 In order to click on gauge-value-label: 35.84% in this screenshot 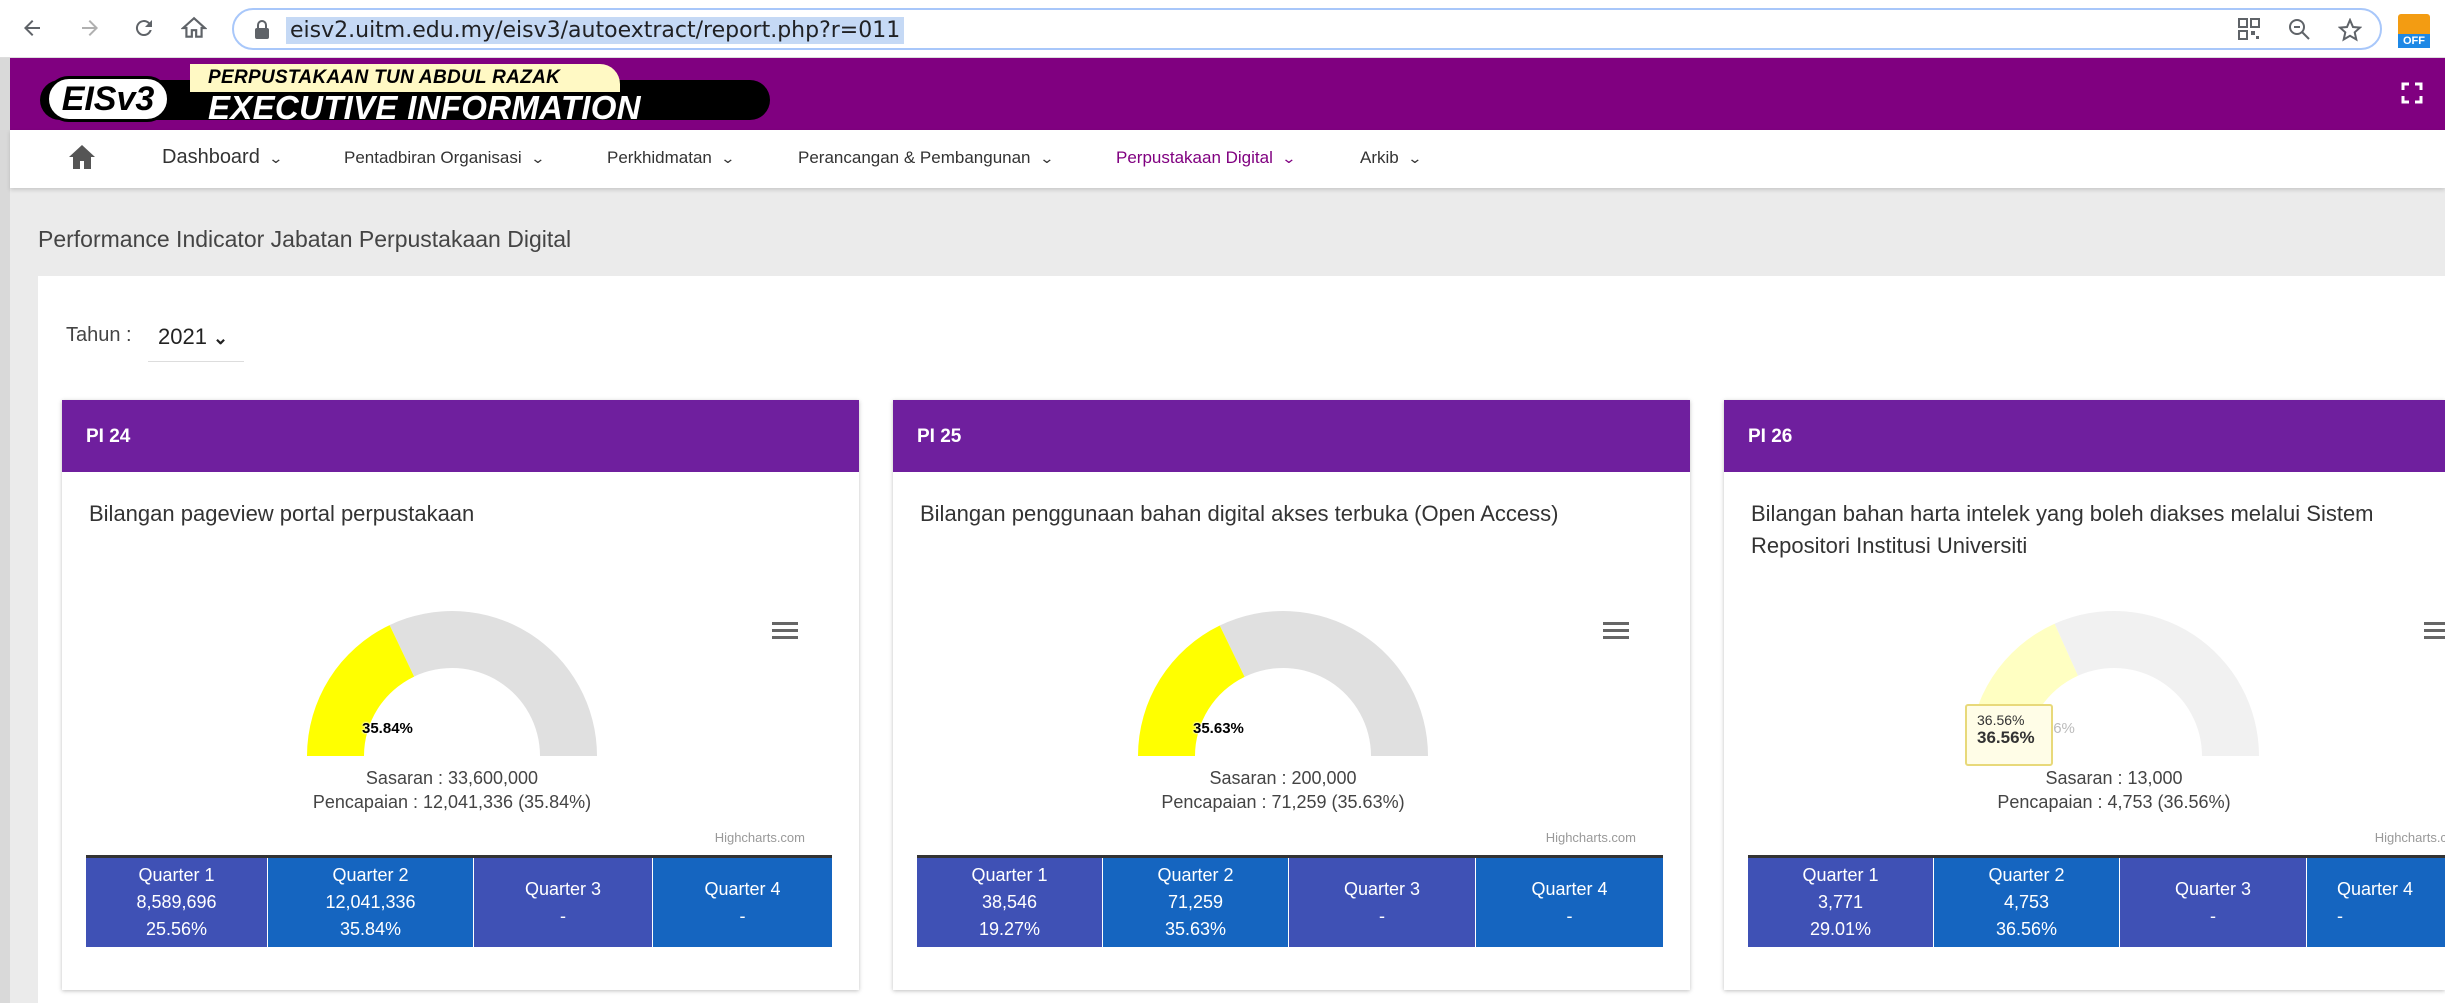, I will do `click(387, 728)`.